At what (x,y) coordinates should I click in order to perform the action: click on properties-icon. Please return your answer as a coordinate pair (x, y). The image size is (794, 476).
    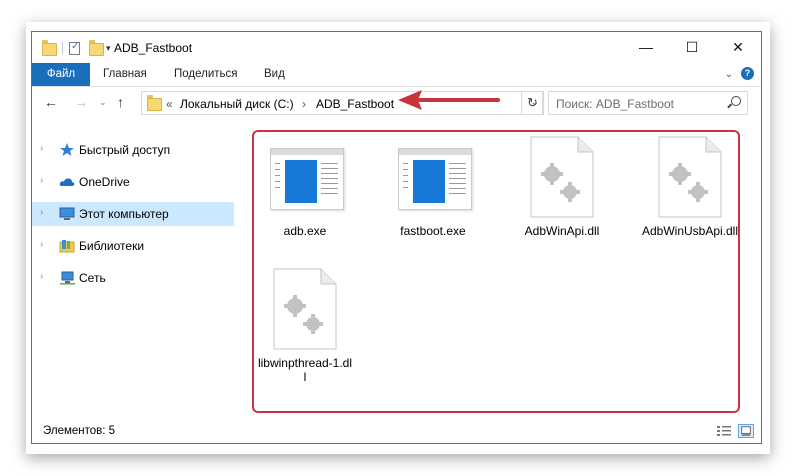
    Looking at the image, I should click on (74, 48).